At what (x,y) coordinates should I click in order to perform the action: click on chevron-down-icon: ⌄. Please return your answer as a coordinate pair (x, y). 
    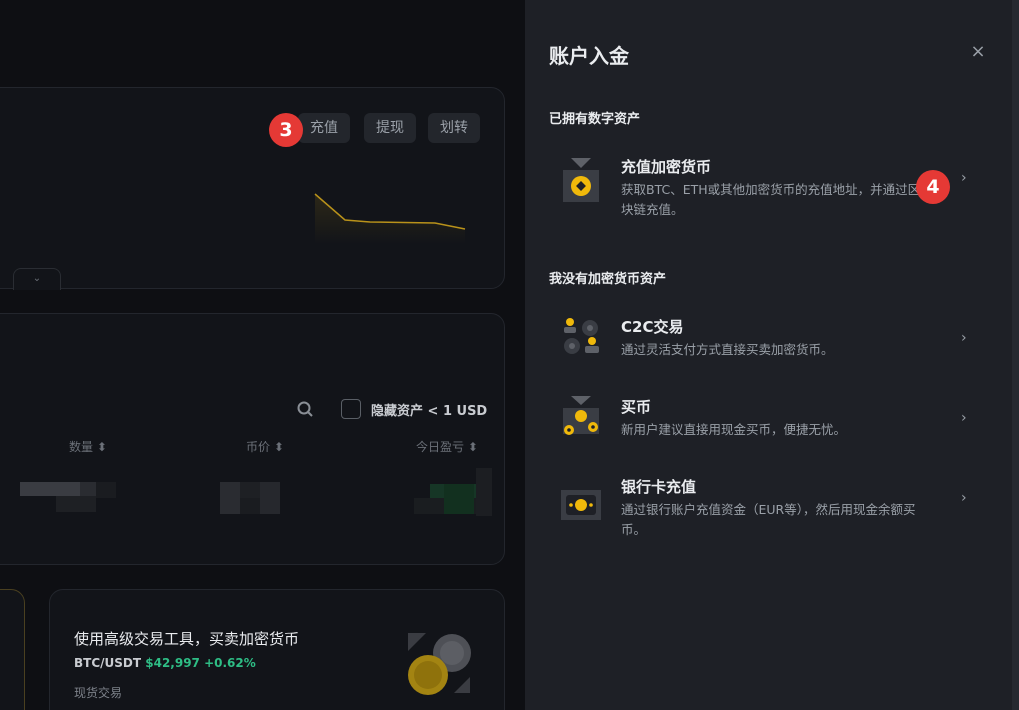
    Looking at the image, I should click on (37, 278).